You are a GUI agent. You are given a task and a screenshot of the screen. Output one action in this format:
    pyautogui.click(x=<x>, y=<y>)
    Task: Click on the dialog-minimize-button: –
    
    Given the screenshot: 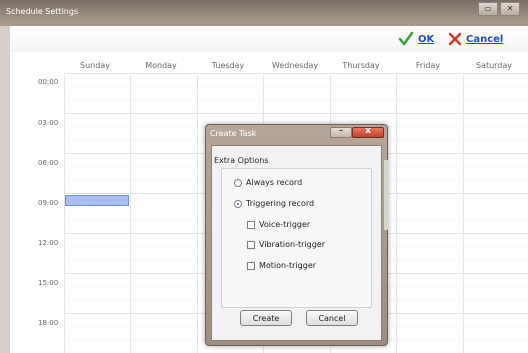 What is the action you would take?
    pyautogui.click(x=341, y=132)
    